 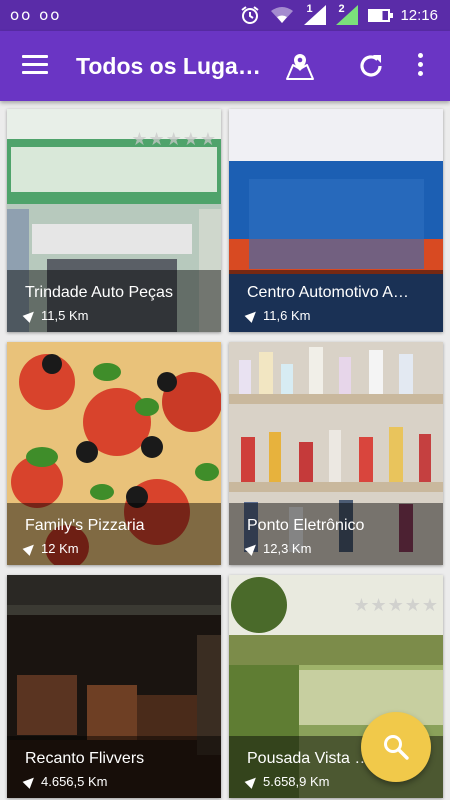 I want to click on place-name: Ponto Eletrônico, so click(x=306, y=525).